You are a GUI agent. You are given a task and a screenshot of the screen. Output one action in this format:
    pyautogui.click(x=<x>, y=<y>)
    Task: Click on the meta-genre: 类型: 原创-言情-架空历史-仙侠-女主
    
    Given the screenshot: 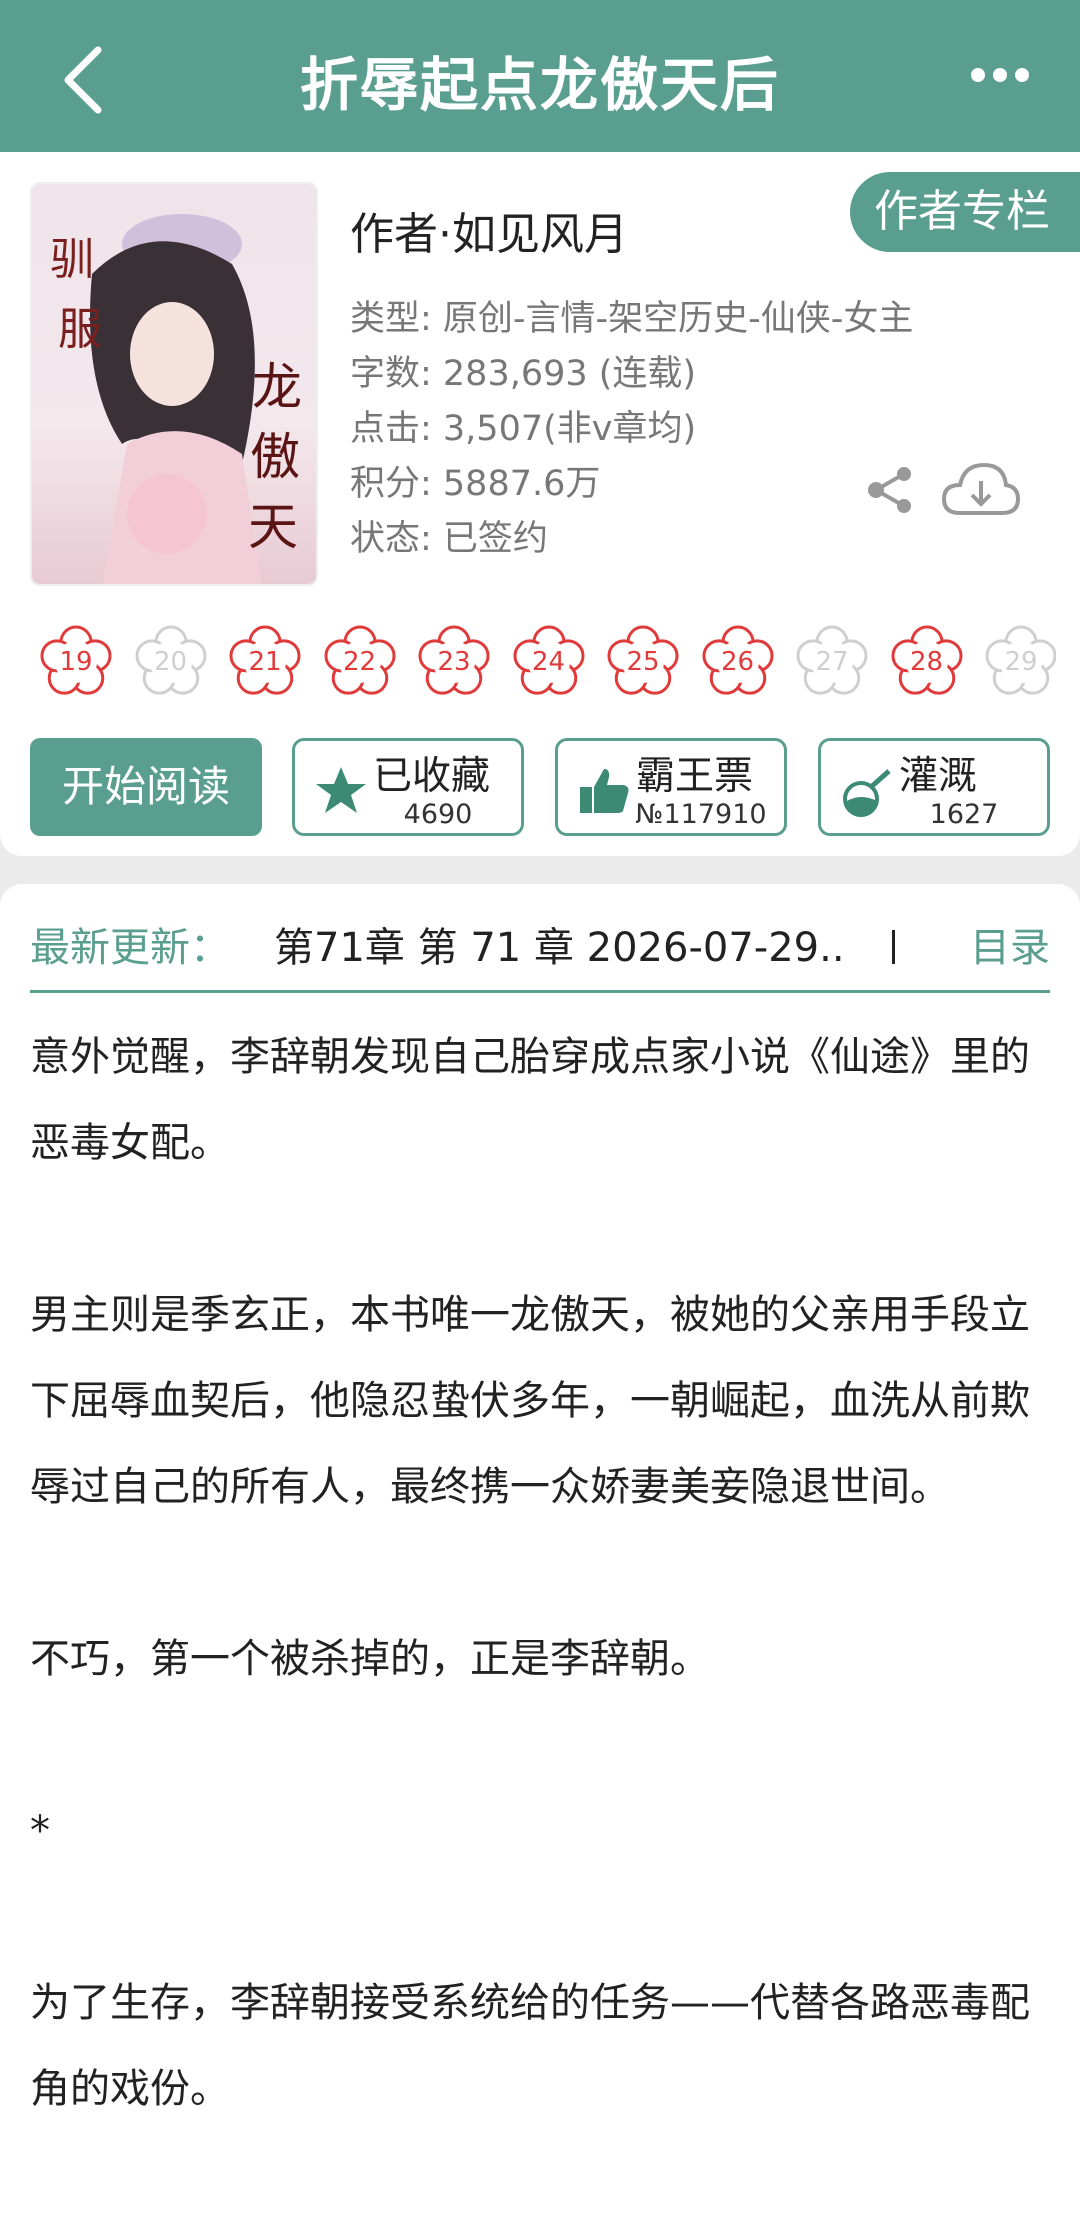 What is the action you would take?
    pyautogui.click(x=632, y=319)
    